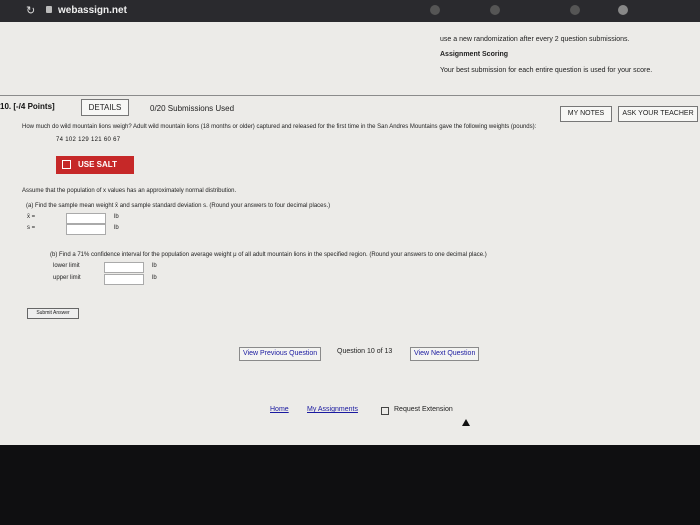 The width and height of the screenshot is (700, 525). What do you see at coordinates (49, 9) in the screenshot?
I see `lock-icon` at bounding box center [49, 9].